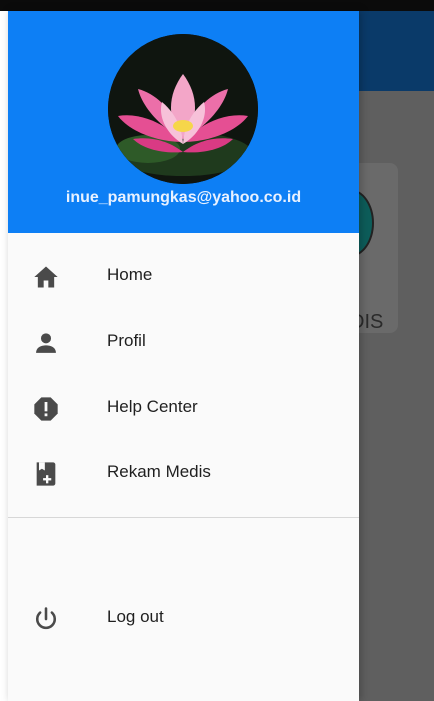  What do you see at coordinates (183, 197) in the screenshot?
I see `user-email: inue_pamungkas@yahoo.co.id` at bounding box center [183, 197].